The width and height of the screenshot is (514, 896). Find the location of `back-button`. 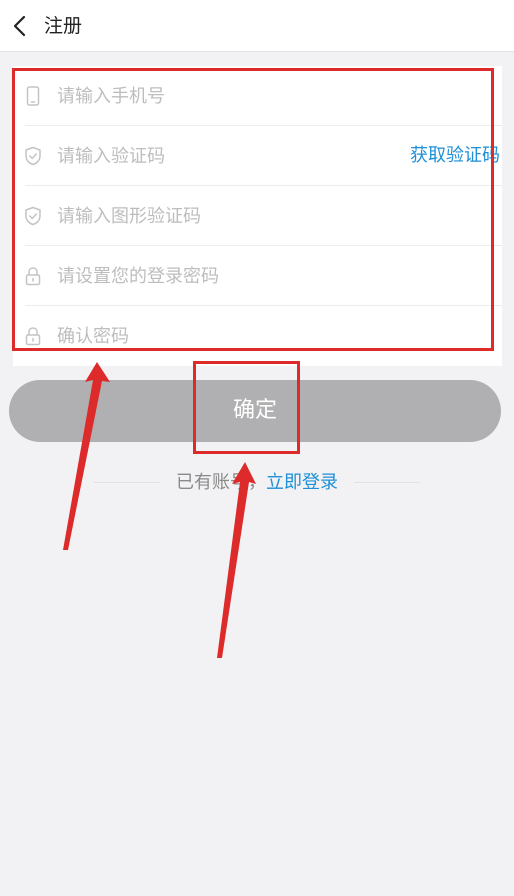

back-button is located at coordinates (22, 26).